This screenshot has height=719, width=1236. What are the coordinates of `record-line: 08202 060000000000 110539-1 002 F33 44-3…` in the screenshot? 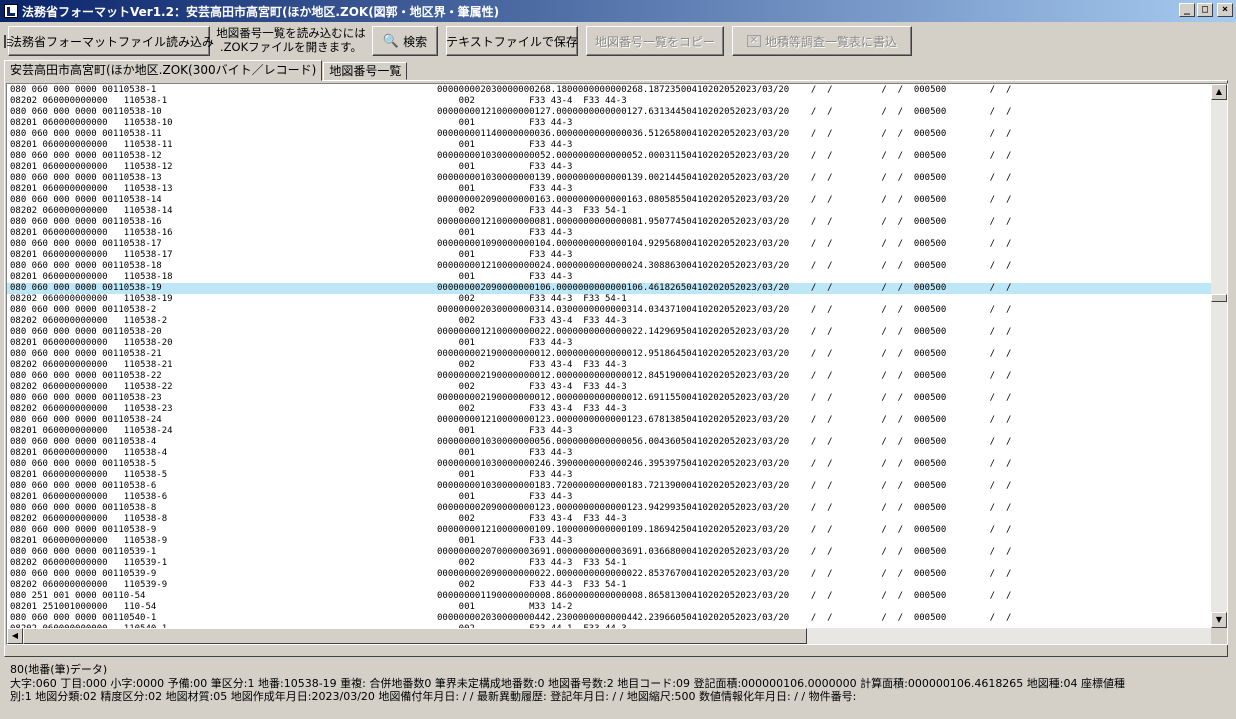 It's located at (610, 563).